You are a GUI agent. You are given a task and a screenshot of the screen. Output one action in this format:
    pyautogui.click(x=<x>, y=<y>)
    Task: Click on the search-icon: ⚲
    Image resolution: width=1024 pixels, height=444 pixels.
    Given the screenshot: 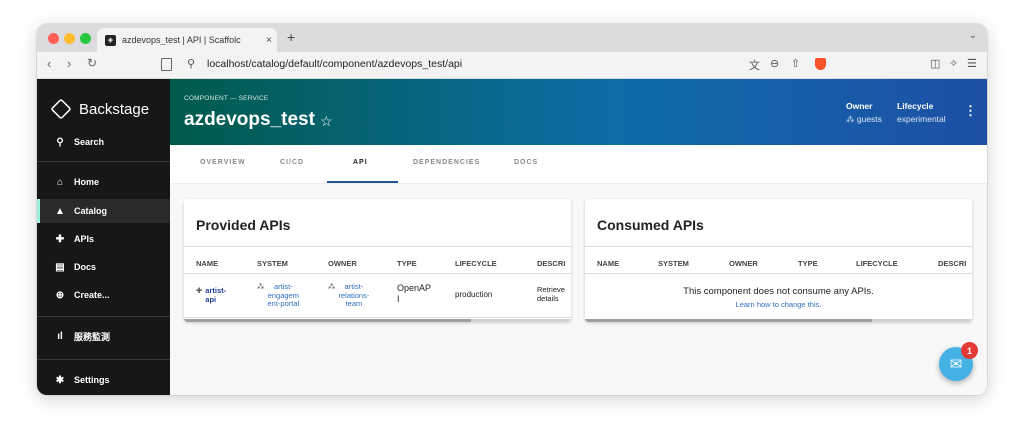 What is the action you would take?
    pyautogui.click(x=60, y=142)
    